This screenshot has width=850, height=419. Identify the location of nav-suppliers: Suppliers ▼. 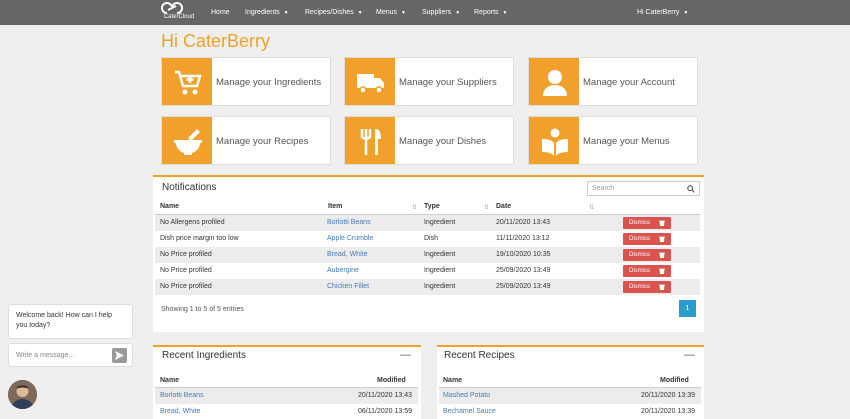
(441, 12).